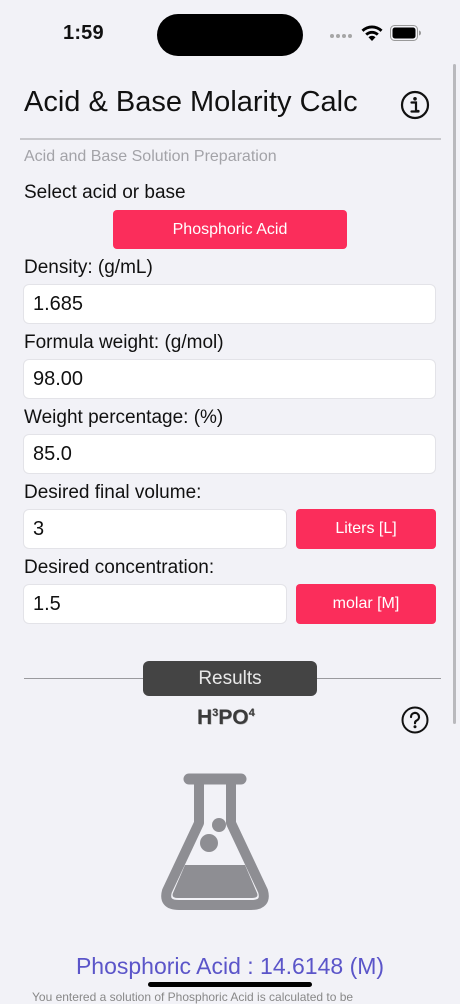  Describe the element at coordinates (366, 604) in the screenshot. I see `concentration-unit-button: molar [M]` at that location.